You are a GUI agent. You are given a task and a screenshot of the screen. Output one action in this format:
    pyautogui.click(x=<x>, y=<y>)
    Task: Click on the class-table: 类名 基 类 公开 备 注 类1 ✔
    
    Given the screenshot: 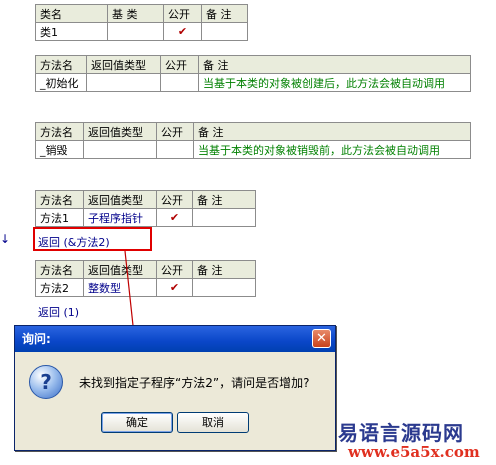 What is the action you would take?
    pyautogui.click(x=141, y=22)
    